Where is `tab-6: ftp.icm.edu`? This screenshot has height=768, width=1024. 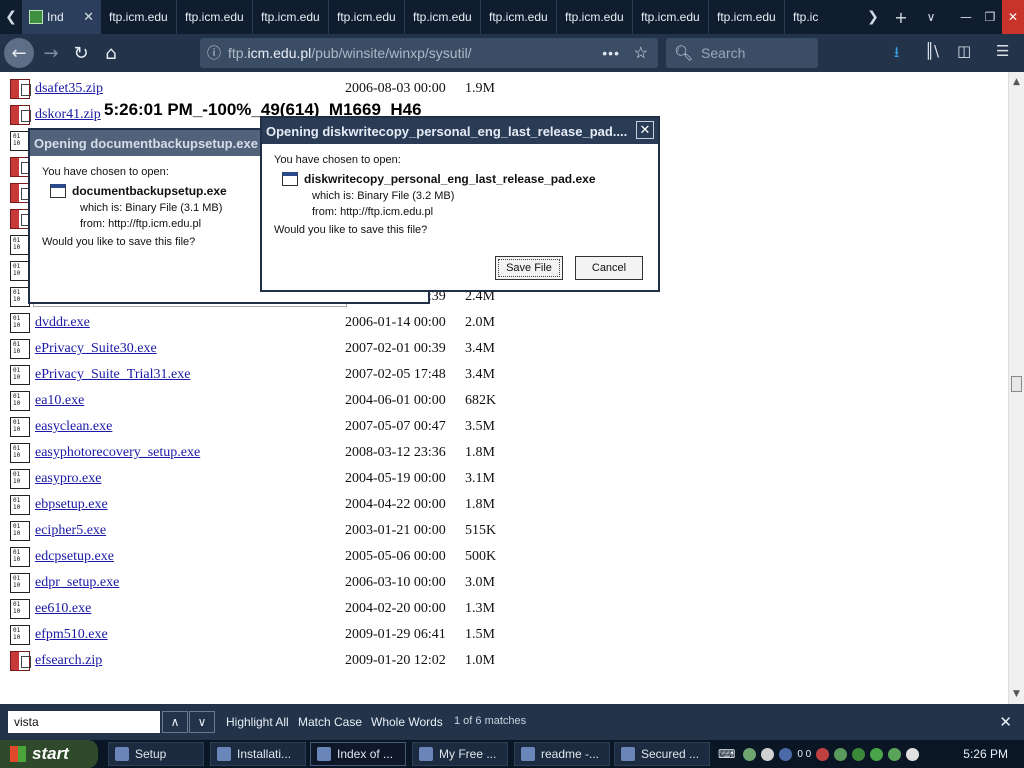 tab-6: ftp.icm.edu is located at coordinates (518, 17).